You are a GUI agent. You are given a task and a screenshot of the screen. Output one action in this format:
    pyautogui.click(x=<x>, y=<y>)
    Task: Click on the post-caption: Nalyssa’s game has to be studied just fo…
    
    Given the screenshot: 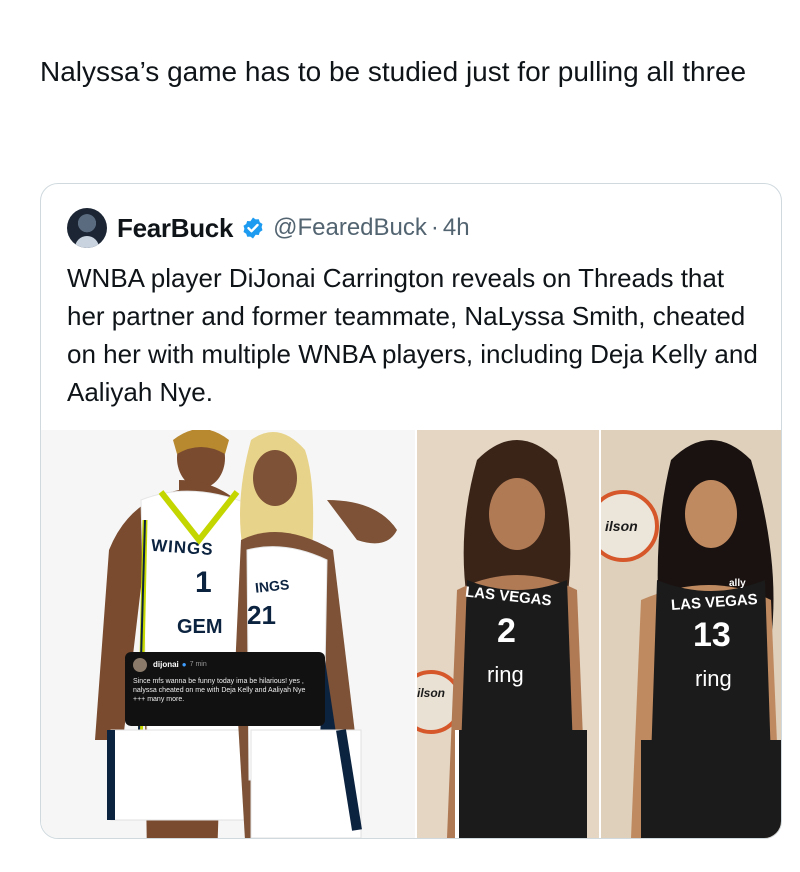 What is the action you would take?
    pyautogui.click(x=393, y=71)
    